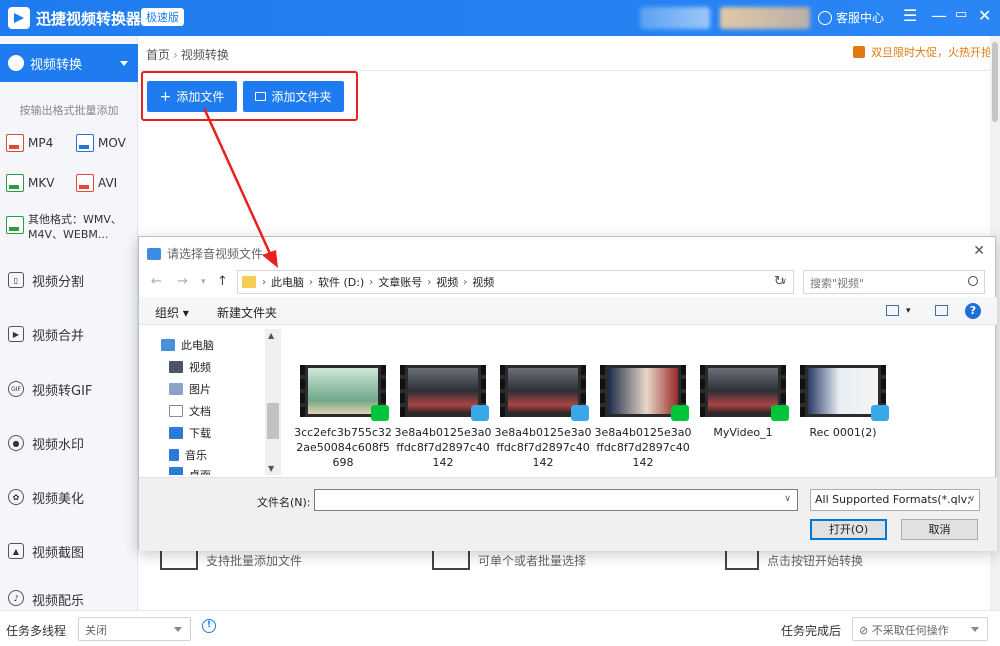 The image size is (1000, 646). What do you see at coordinates (69, 497) in the screenshot?
I see `sidebar-item-beautify: ✿ 视频美化` at bounding box center [69, 497].